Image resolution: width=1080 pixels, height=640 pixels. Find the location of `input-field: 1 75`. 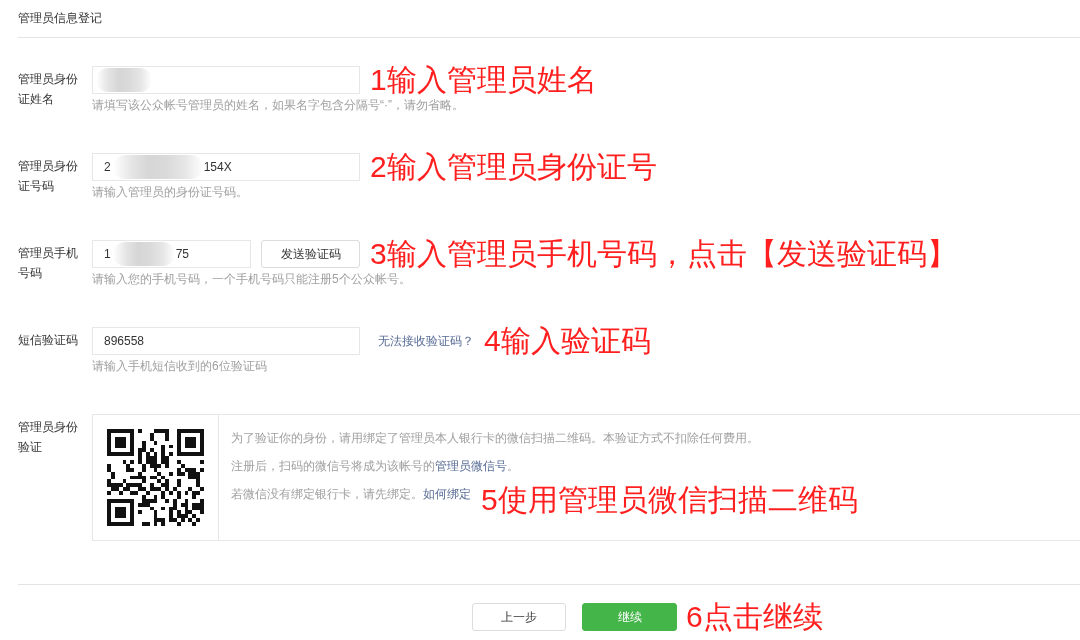

input-field: 1 75 is located at coordinates (171, 254).